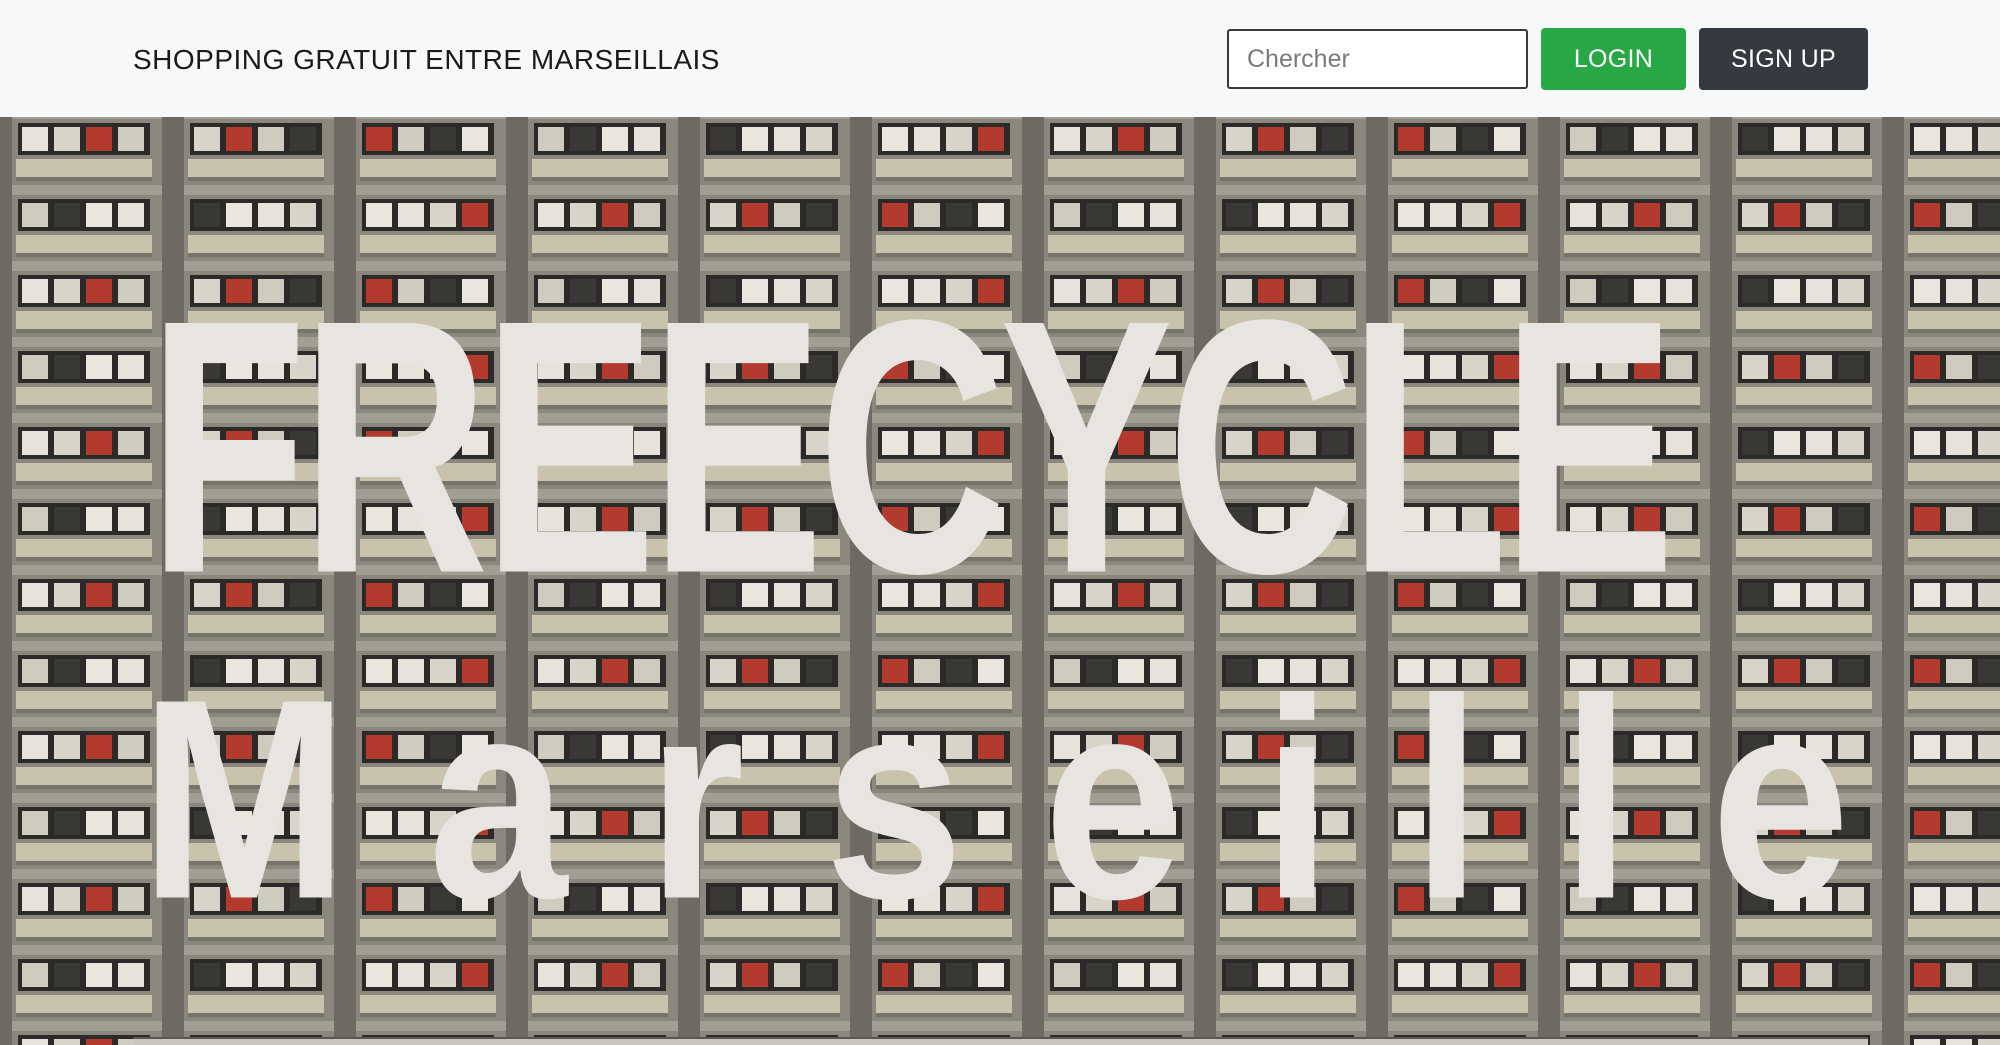  I want to click on signup-button: SIGN UP, so click(1783, 59).